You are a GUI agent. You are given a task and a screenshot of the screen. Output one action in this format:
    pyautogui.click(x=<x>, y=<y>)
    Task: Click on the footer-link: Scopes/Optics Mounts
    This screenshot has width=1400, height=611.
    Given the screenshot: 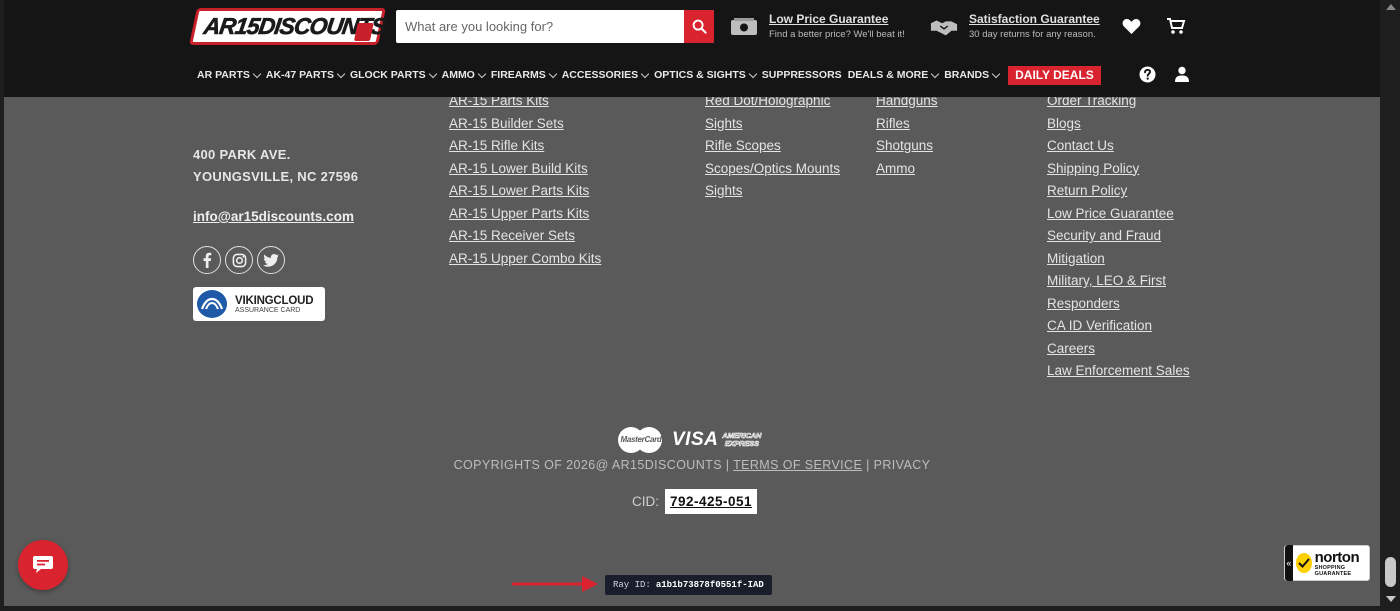 What is the action you would take?
    pyautogui.click(x=772, y=169)
    